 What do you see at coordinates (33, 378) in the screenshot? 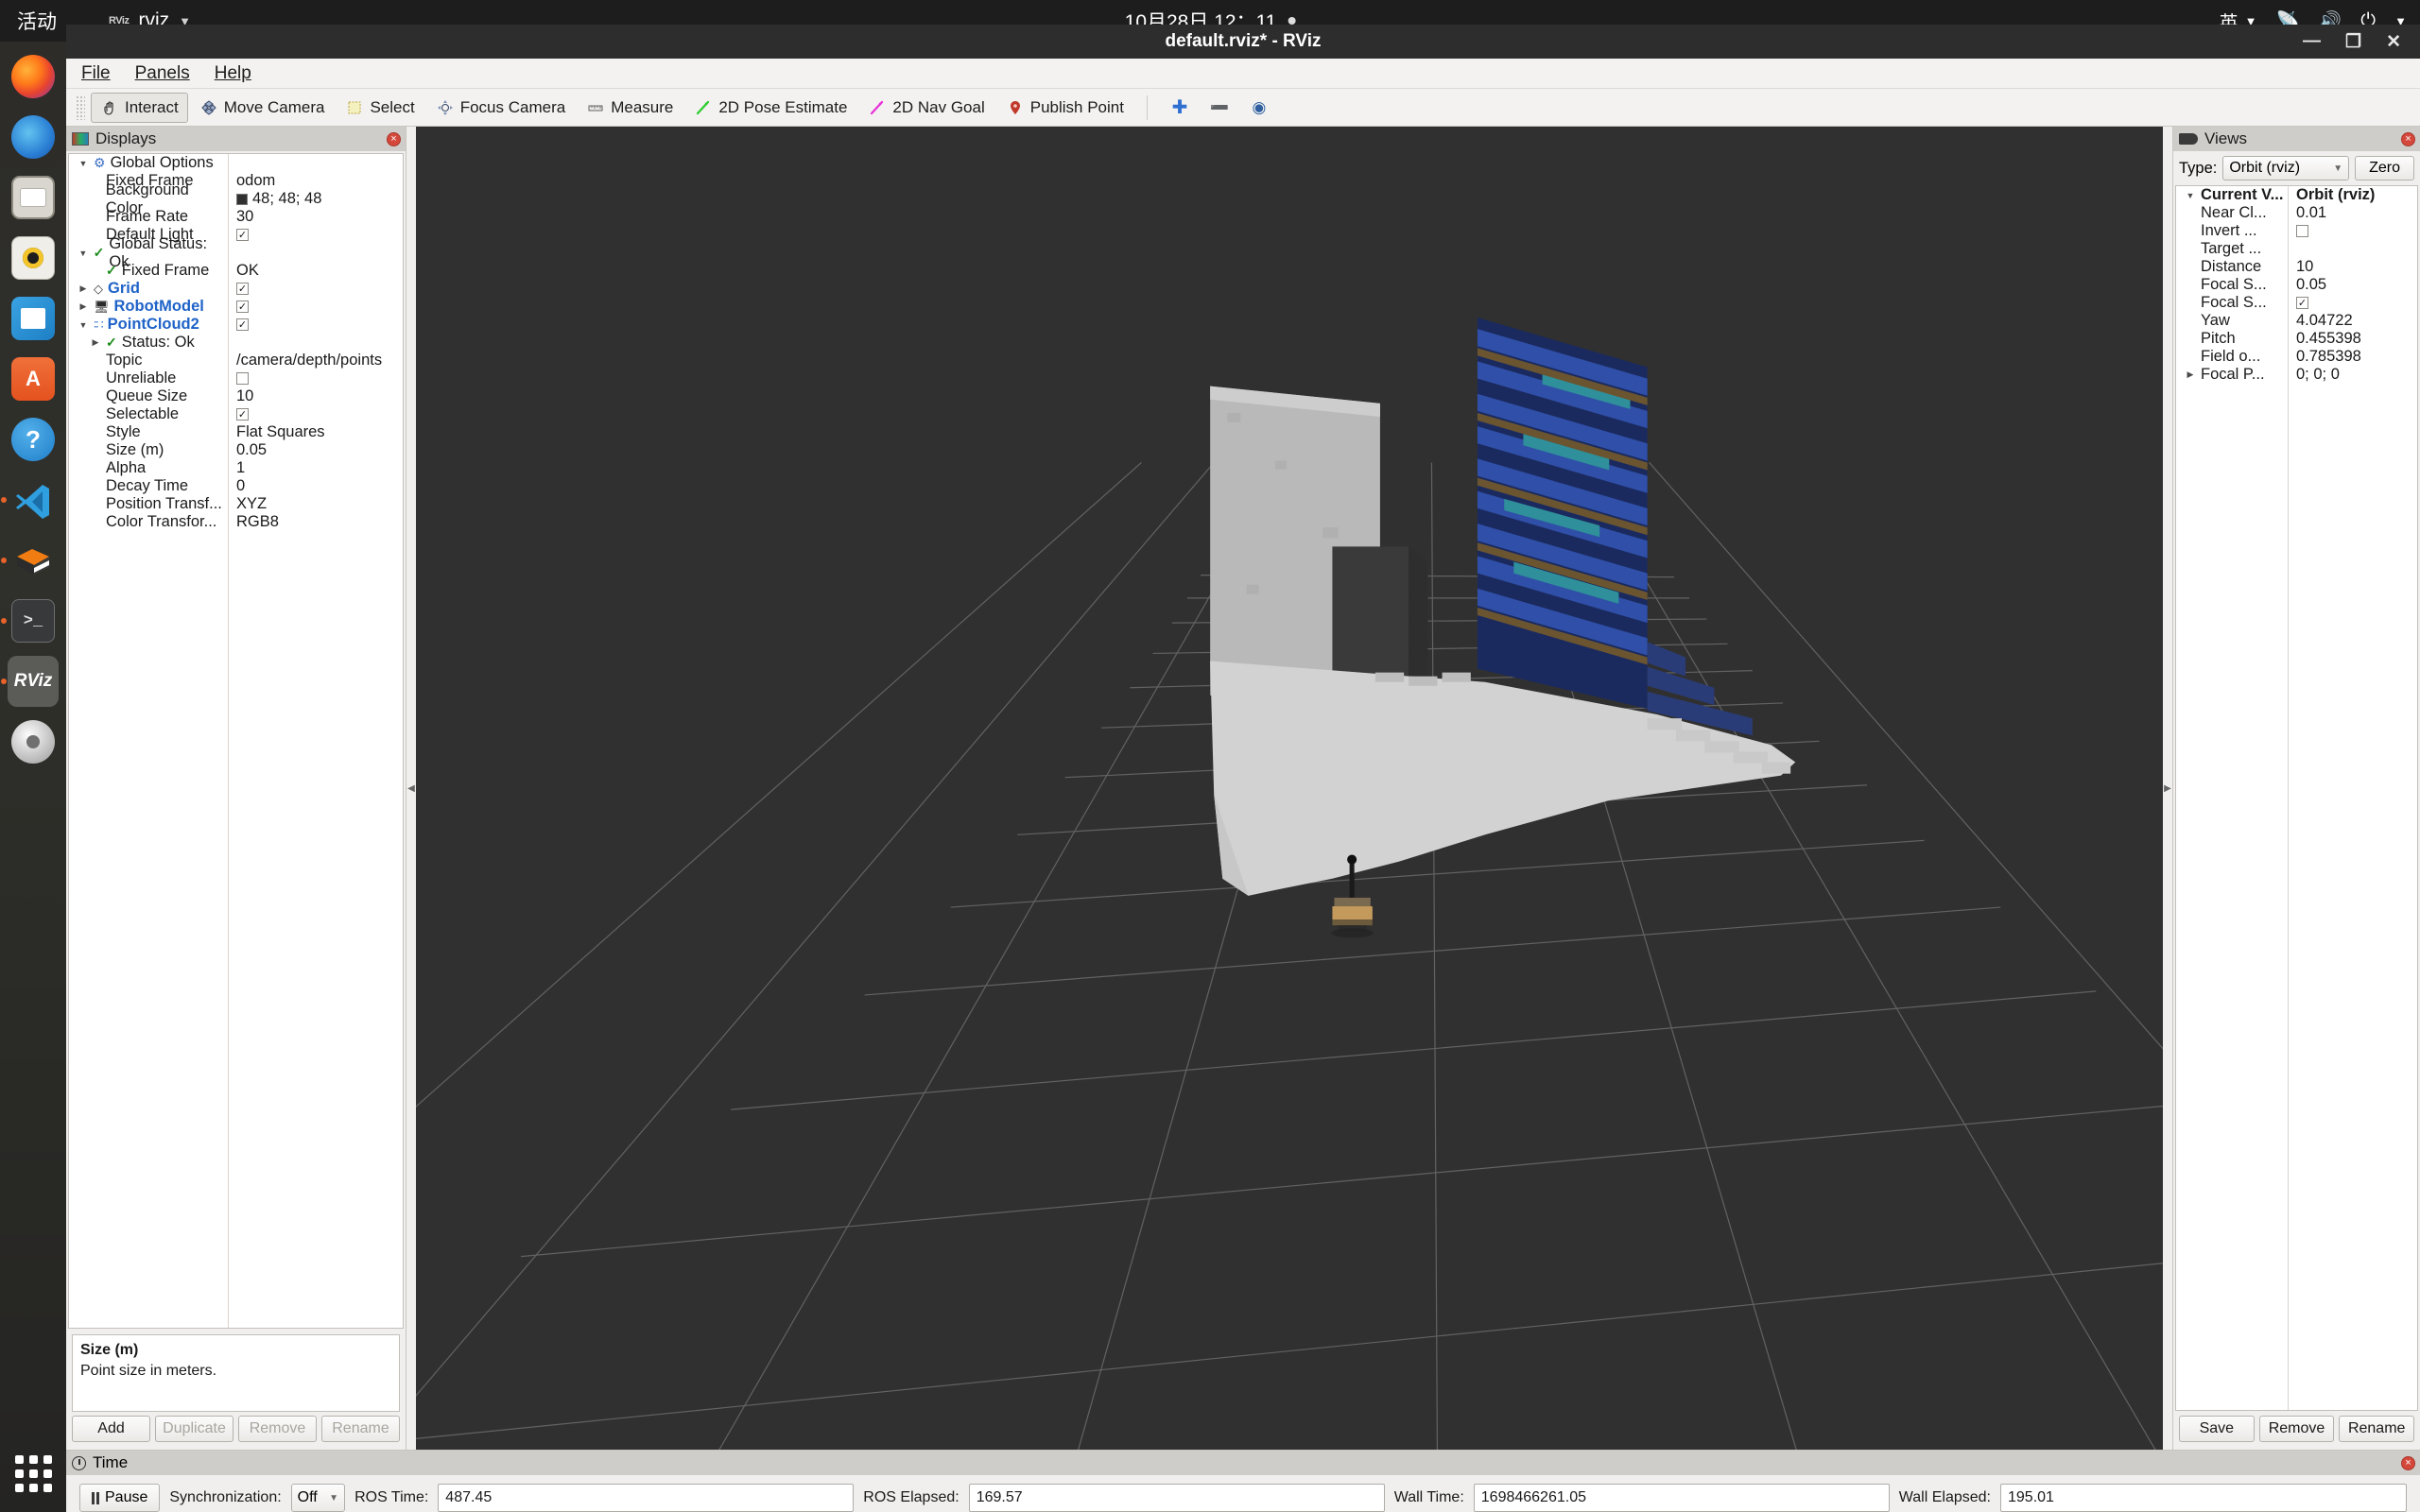
I see `dock-item-ubuntu-software` at bounding box center [33, 378].